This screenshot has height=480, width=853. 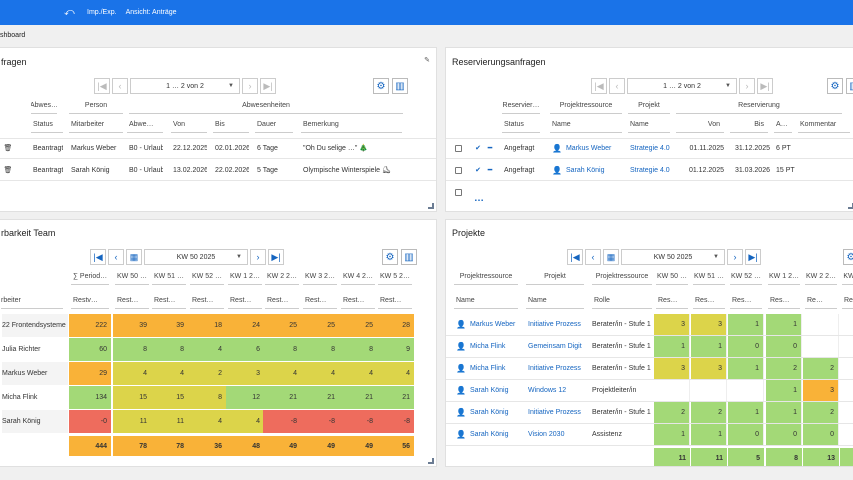 What do you see at coordinates (557, 346) in the screenshot?
I see `project-name: Gemeinsam Digit` at bounding box center [557, 346].